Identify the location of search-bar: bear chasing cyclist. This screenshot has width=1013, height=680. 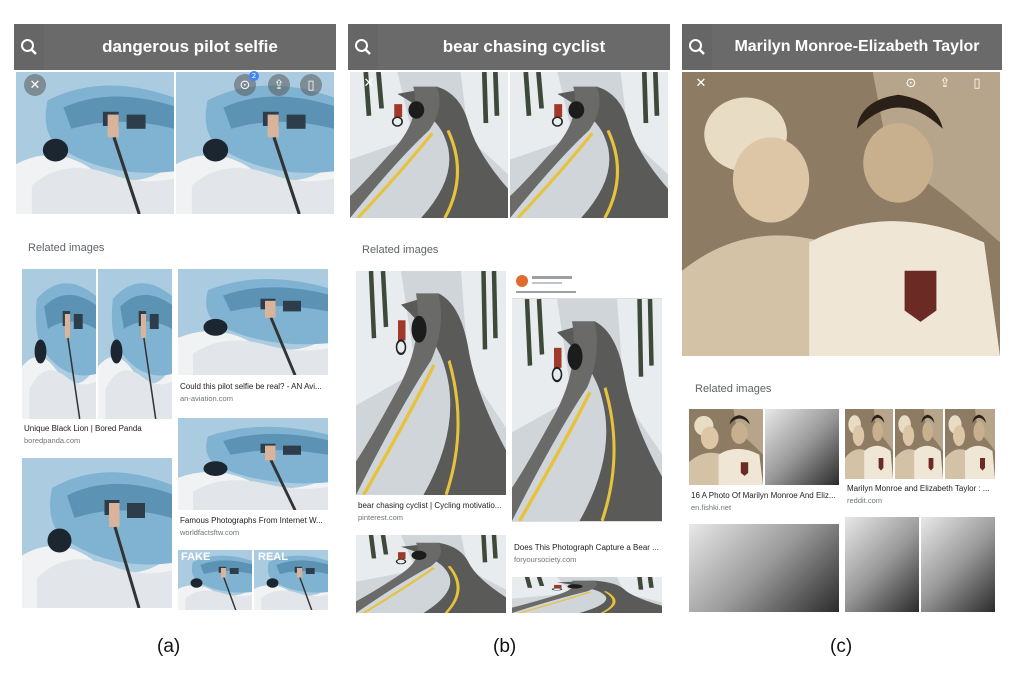
(509, 47).